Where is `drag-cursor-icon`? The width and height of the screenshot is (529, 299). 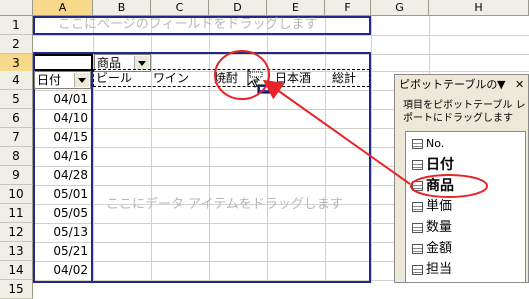
drag-cursor-icon is located at coordinates (259, 84).